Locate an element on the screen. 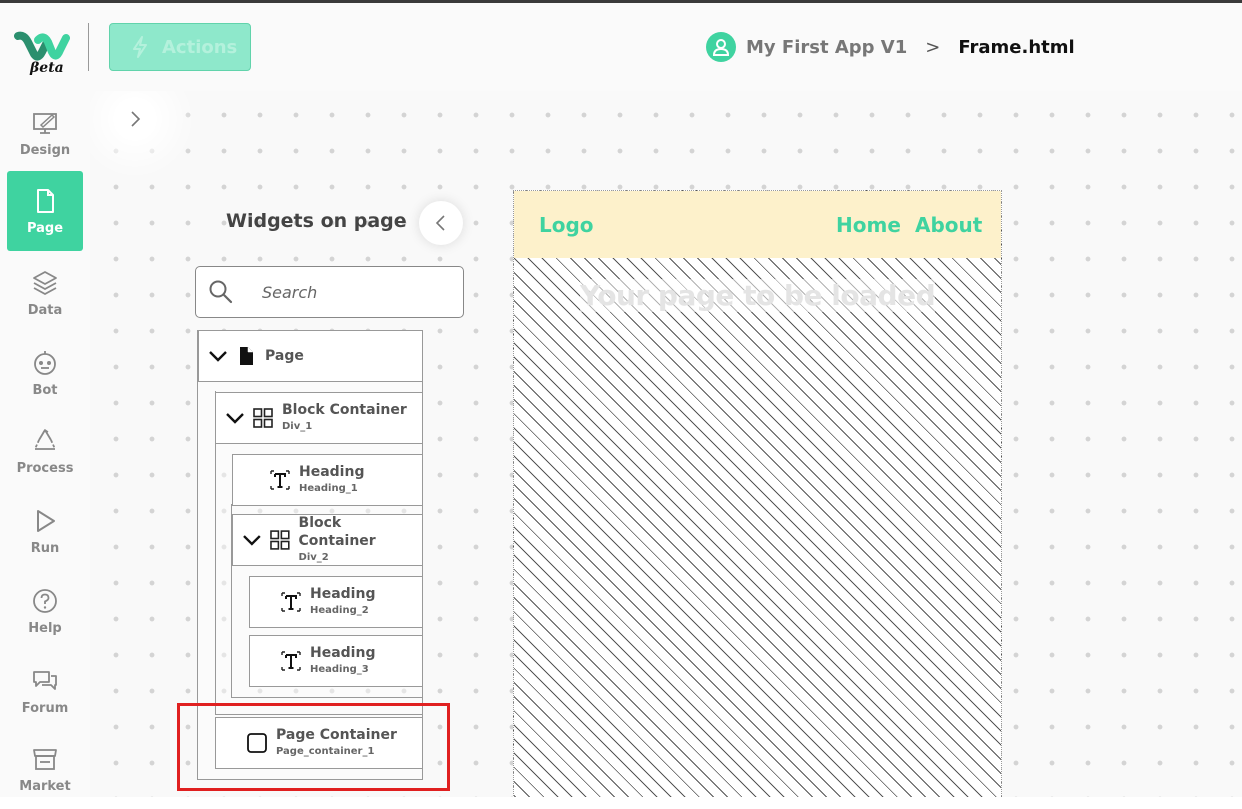  chevron-left-icon is located at coordinates (440, 223).